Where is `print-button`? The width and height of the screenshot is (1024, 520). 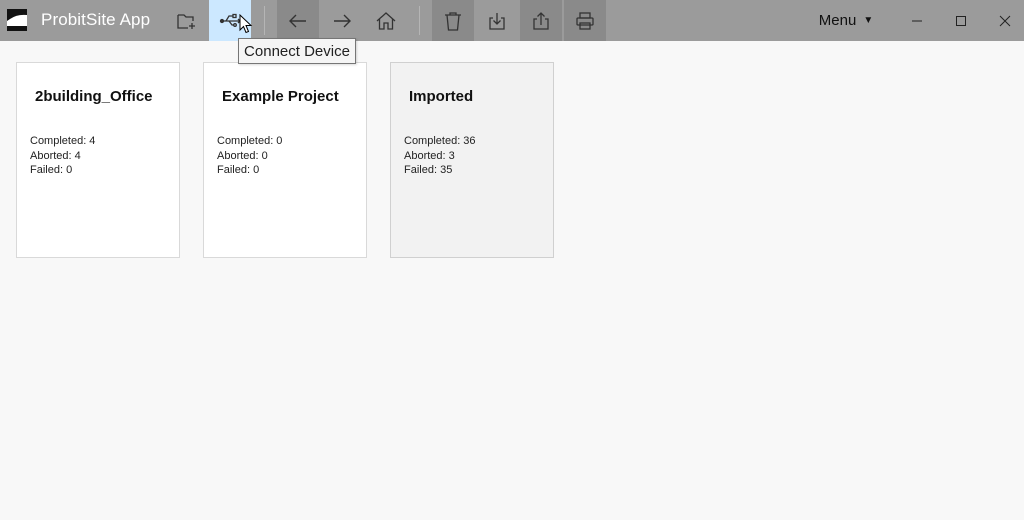 print-button is located at coordinates (585, 20).